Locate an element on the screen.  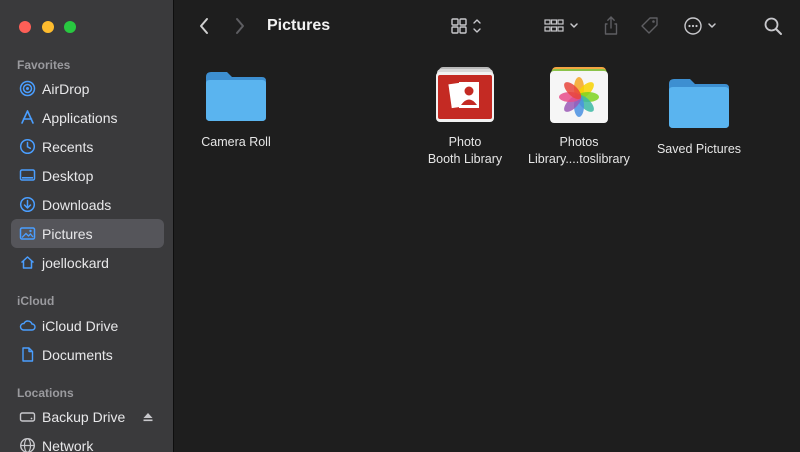
forward-button is located at coordinates (240, 28).